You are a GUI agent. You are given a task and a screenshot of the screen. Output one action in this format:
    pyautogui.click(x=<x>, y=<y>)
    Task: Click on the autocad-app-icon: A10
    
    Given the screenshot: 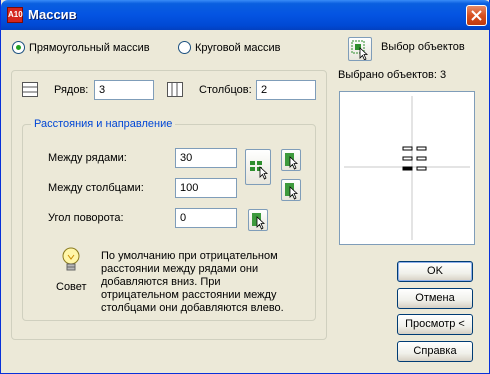 What is the action you would take?
    pyautogui.click(x=15, y=15)
    